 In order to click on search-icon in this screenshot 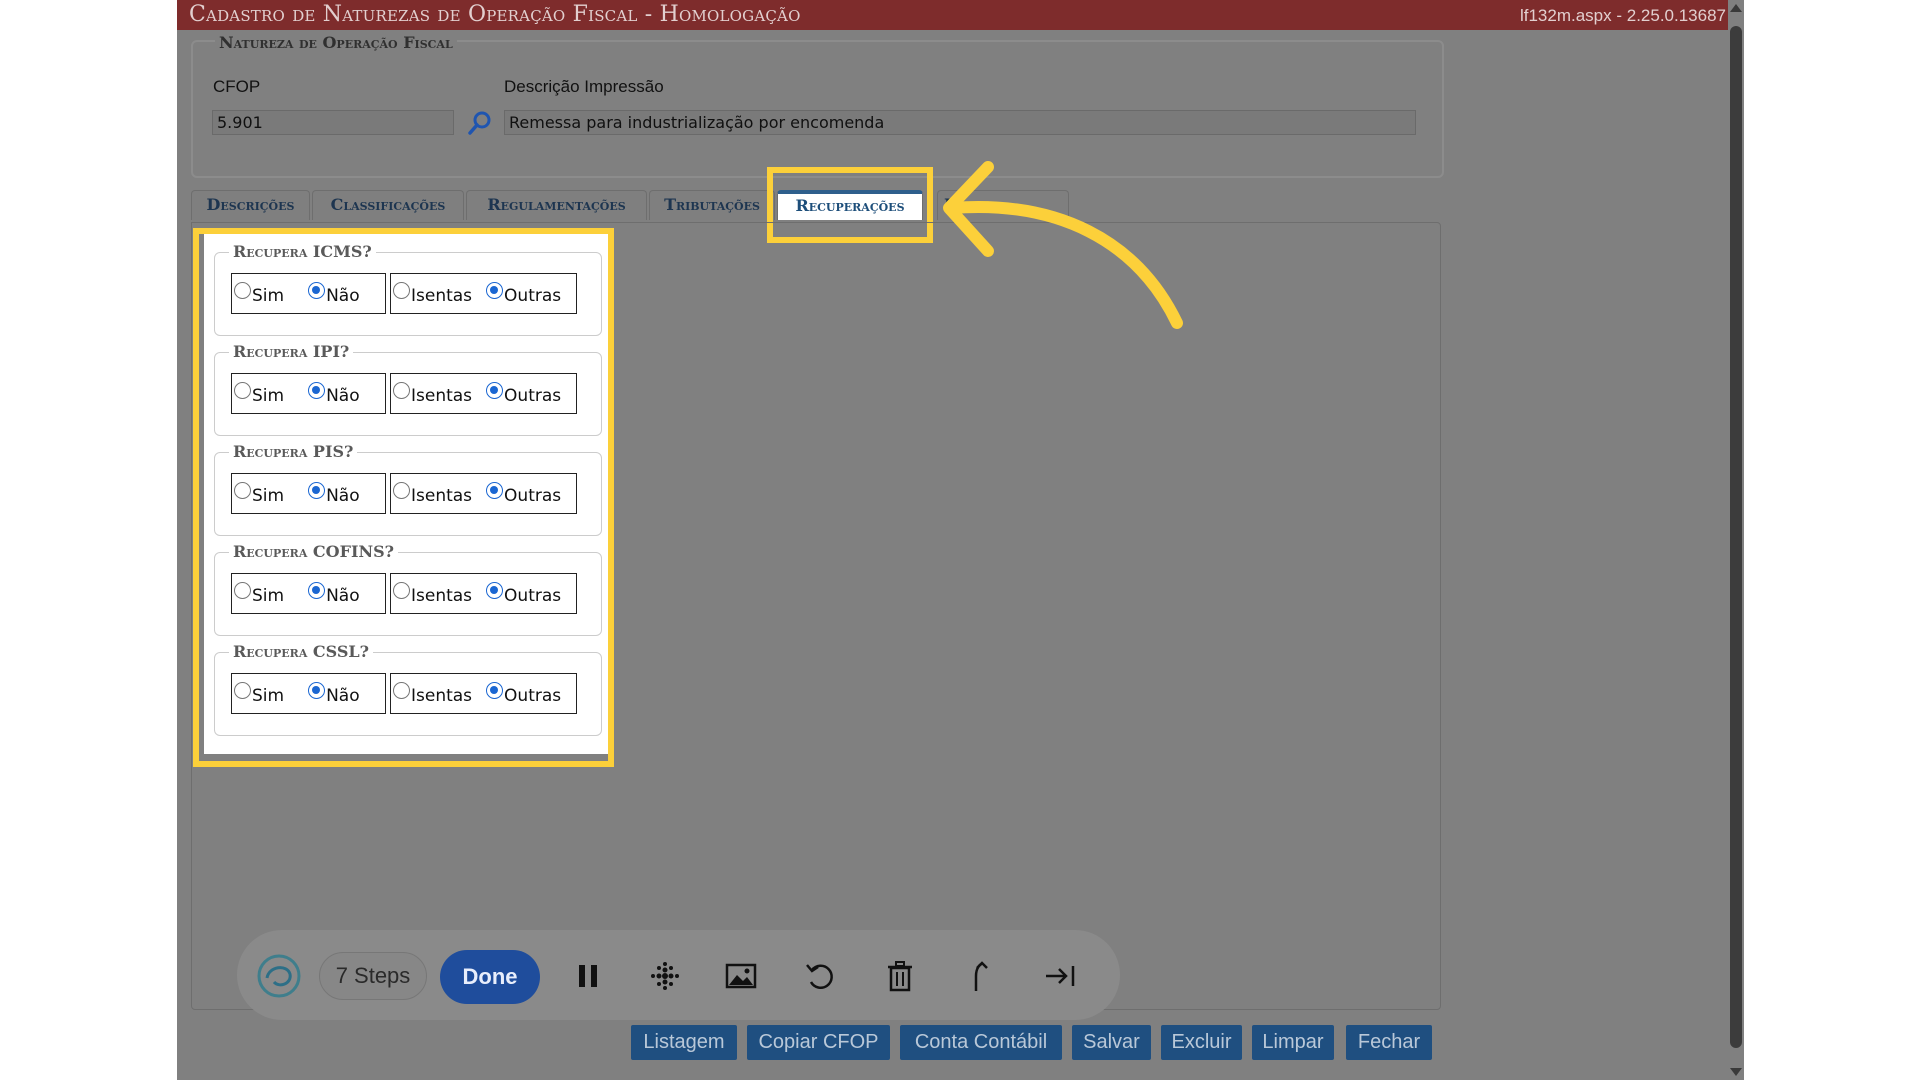, I will do `click(480, 123)`.